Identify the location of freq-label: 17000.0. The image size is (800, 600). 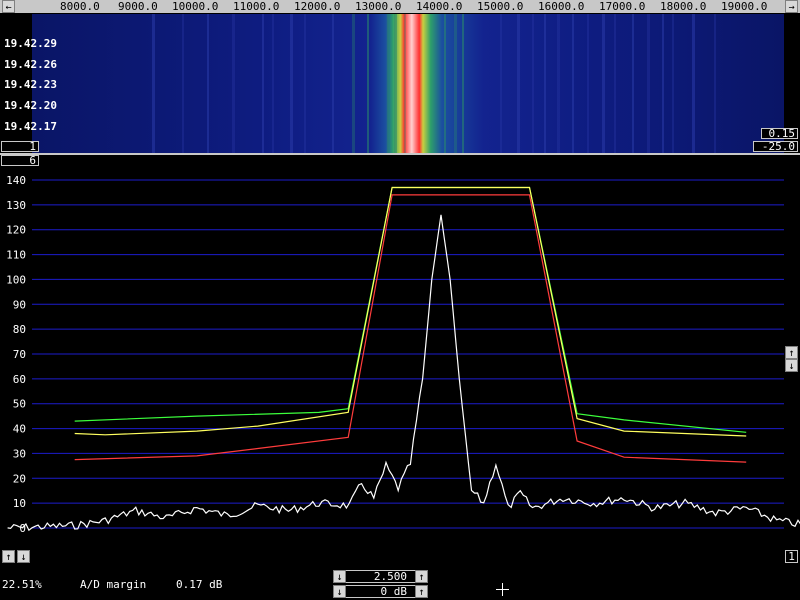
(622, 6).